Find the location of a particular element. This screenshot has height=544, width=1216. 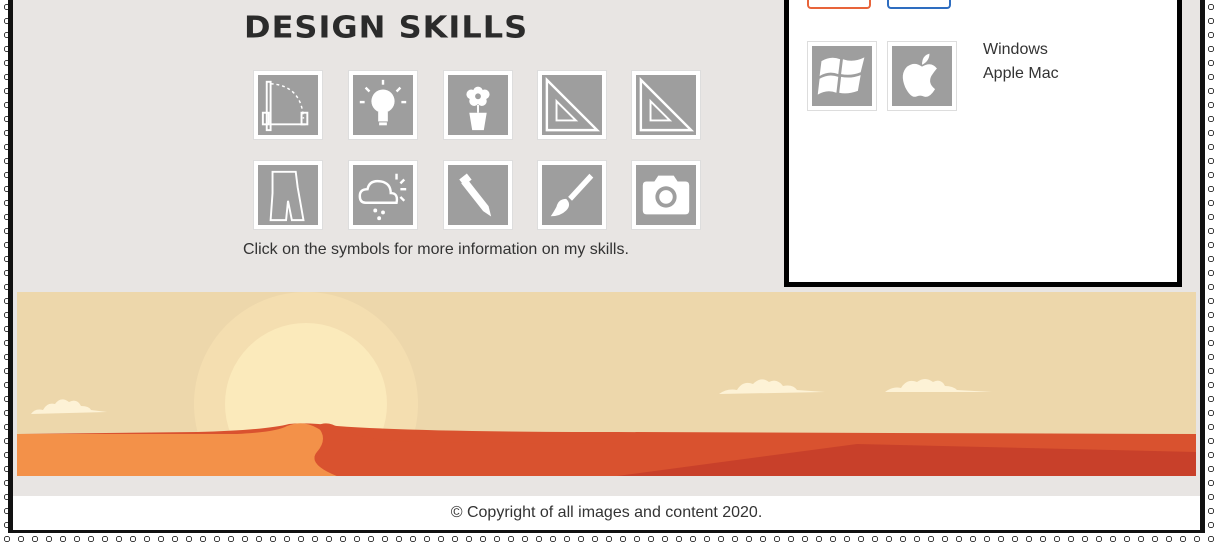

skill-paintbrush-icon is located at coordinates (572, 195).